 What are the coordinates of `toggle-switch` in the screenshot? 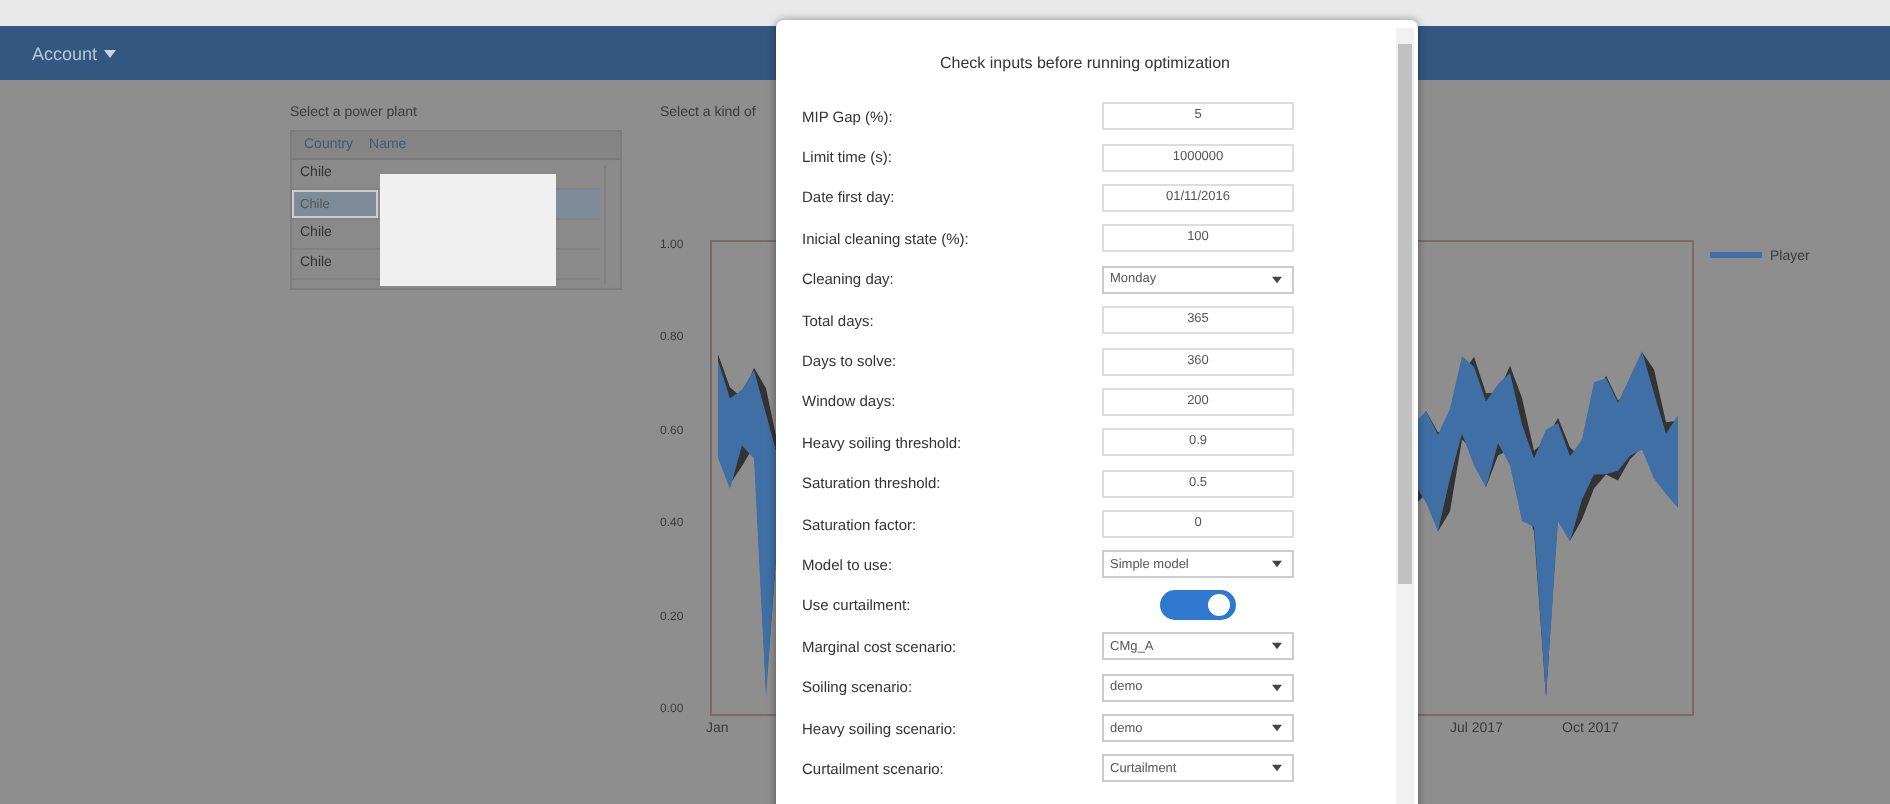 It's located at (1198, 605).